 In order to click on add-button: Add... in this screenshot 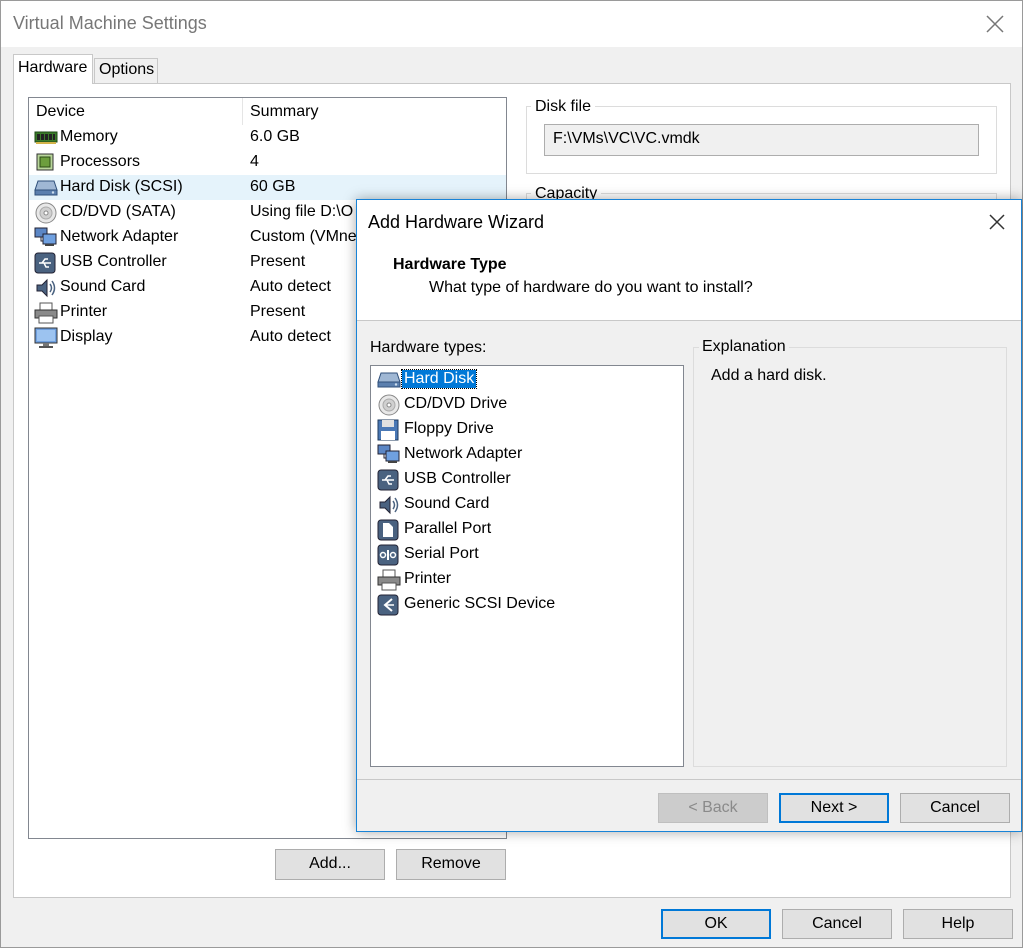, I will do `click(330, 864)`.